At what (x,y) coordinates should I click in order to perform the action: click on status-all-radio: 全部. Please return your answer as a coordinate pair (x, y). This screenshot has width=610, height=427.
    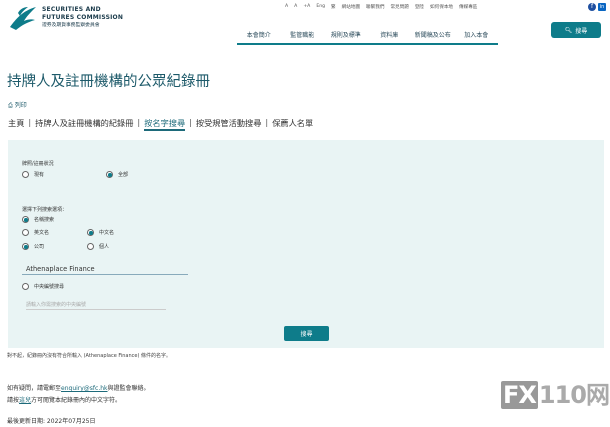
    Looking at the image, I should click on (117, 174).